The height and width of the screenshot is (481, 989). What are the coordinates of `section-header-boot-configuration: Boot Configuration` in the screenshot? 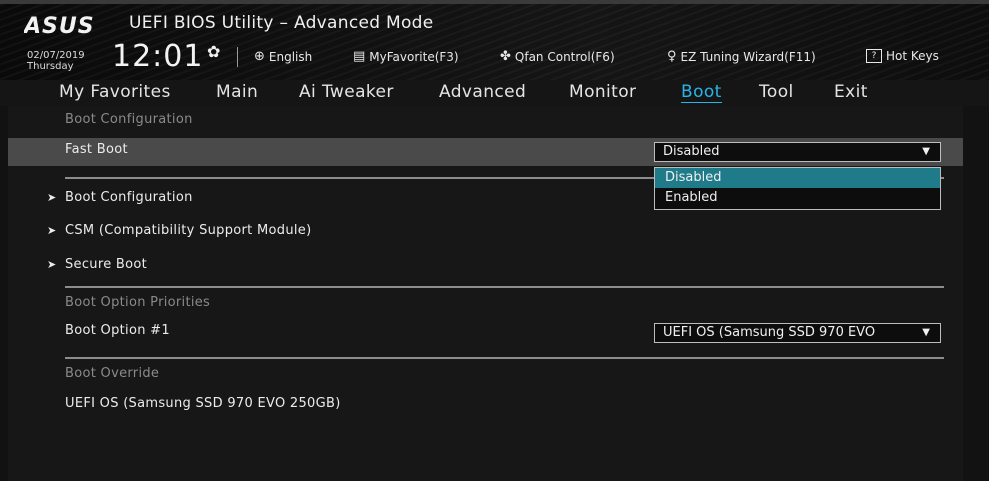 It's located at (129, 119).